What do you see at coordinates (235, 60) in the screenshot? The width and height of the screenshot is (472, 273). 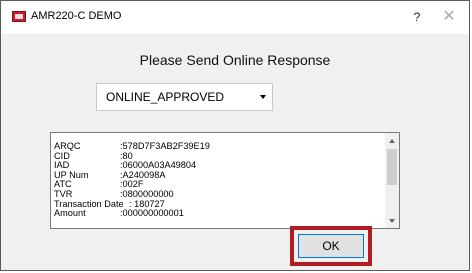 I see `prompt-label: Please Send Online Response` at bounding box center [235, 60].